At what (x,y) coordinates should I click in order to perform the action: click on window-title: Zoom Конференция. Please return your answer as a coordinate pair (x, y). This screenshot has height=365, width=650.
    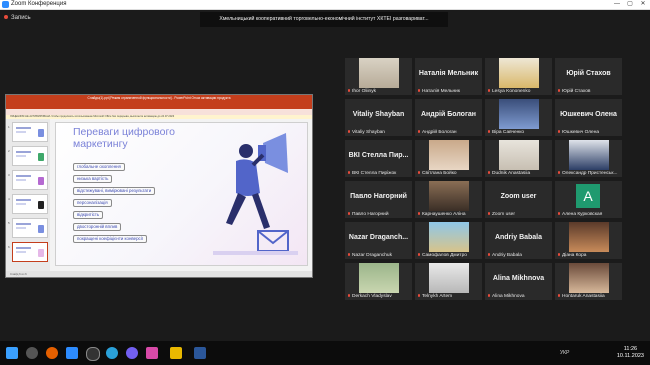
    Looking at the image, I should click on (39, 4).